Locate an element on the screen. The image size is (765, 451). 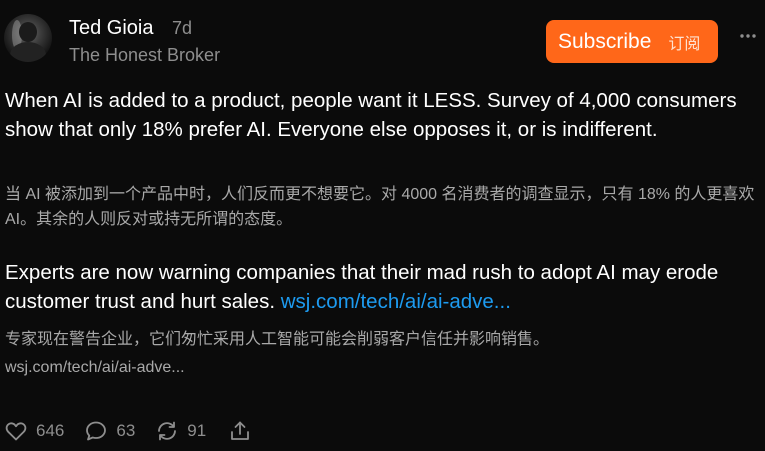
post-translation-2: 专家现在警告企业，它们匆忙采用人工智能可能会削弱客户信任并影响销售。 is located at coordinates (277, 339).